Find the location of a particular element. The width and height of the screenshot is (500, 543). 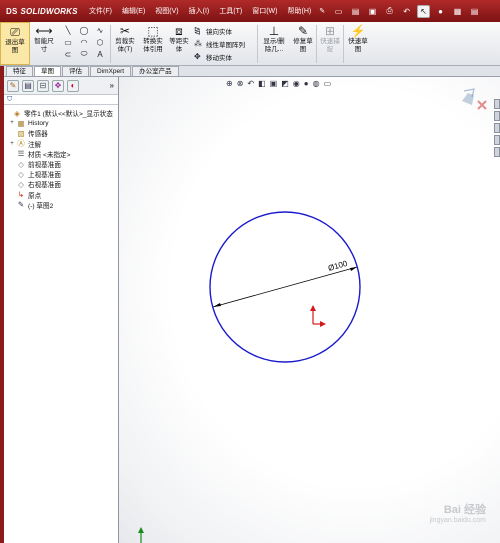

trim-label: 剪裁实 体(T) is located at coordinates (125, 45).